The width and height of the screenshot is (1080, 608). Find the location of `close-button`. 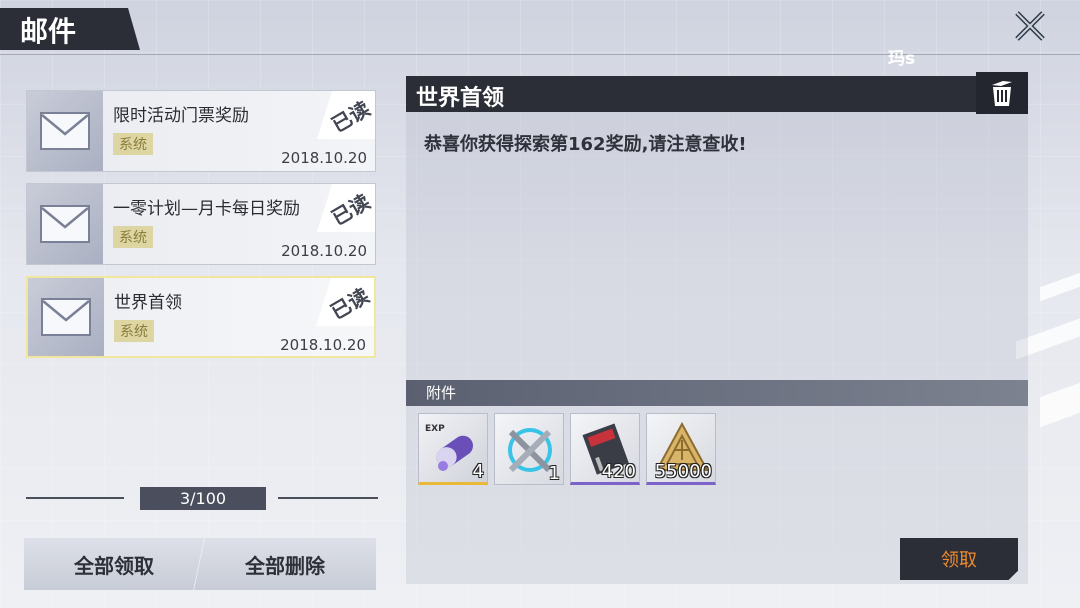

close-button is located at coordinates (1030, 26).